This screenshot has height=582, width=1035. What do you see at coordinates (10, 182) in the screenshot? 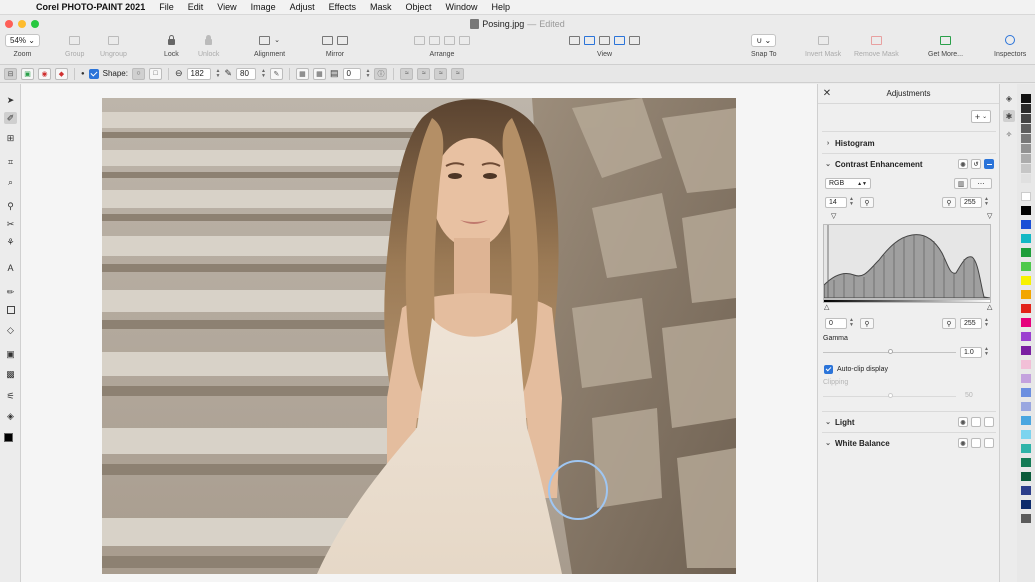
I see `zoom-tool-icon: ⌕` at bounding box center [10, 182].